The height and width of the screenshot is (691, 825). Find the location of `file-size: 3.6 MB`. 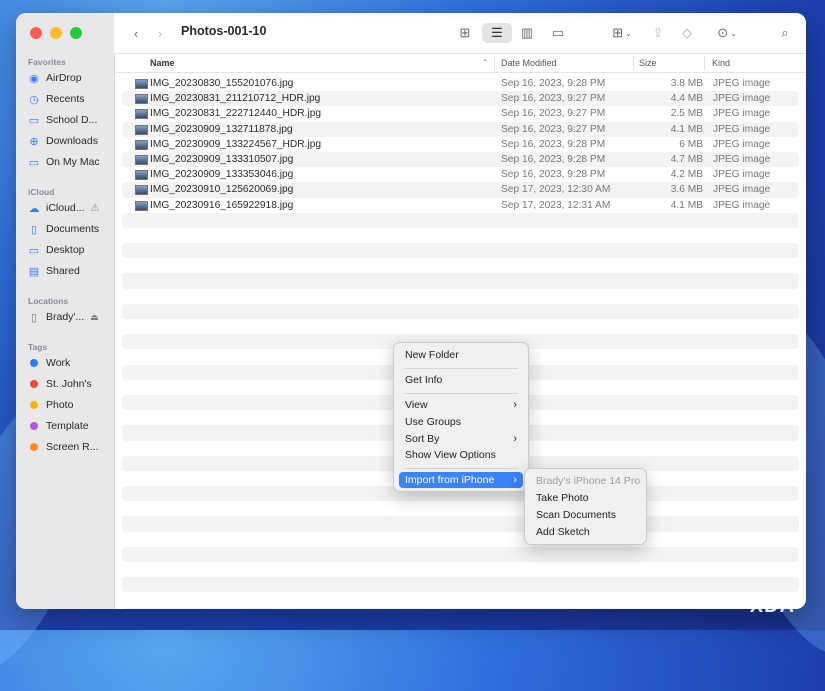

file-size: 3.6 MB is located at coordinates (686, 190).